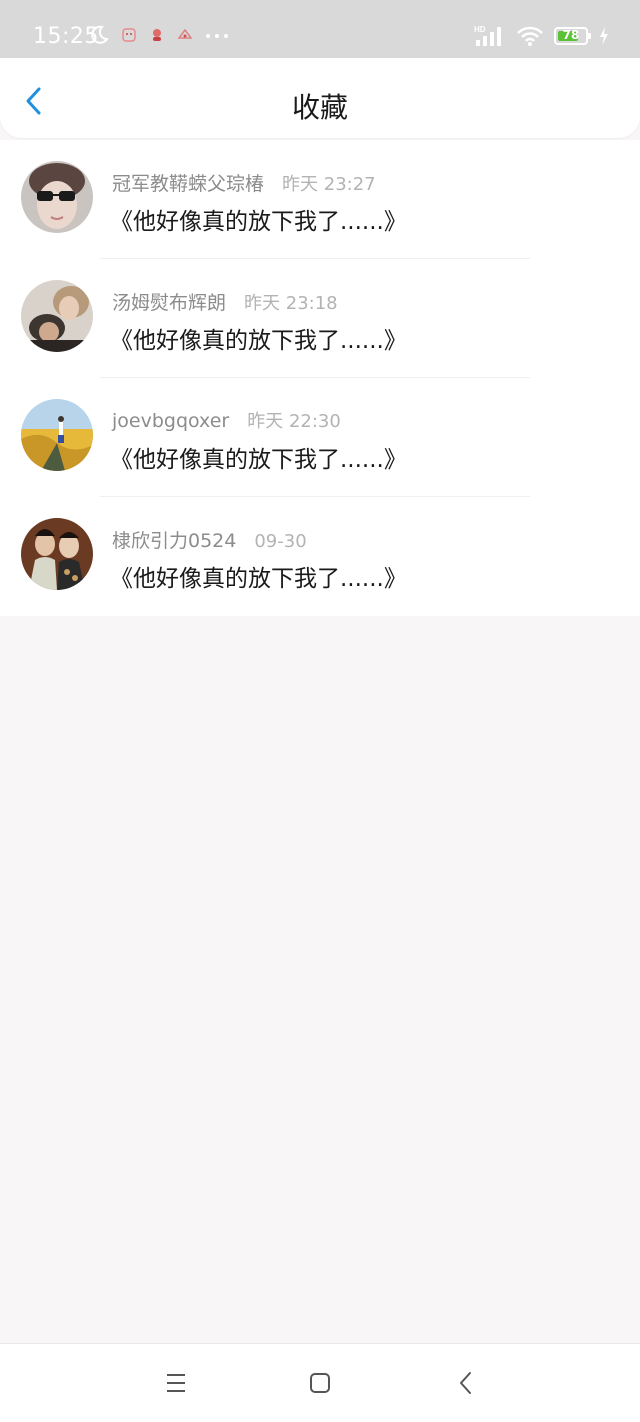  I want to click on list-item: 棣欣引力0524 09-30 《他好像真的放下我了......》, so click(320, 556).